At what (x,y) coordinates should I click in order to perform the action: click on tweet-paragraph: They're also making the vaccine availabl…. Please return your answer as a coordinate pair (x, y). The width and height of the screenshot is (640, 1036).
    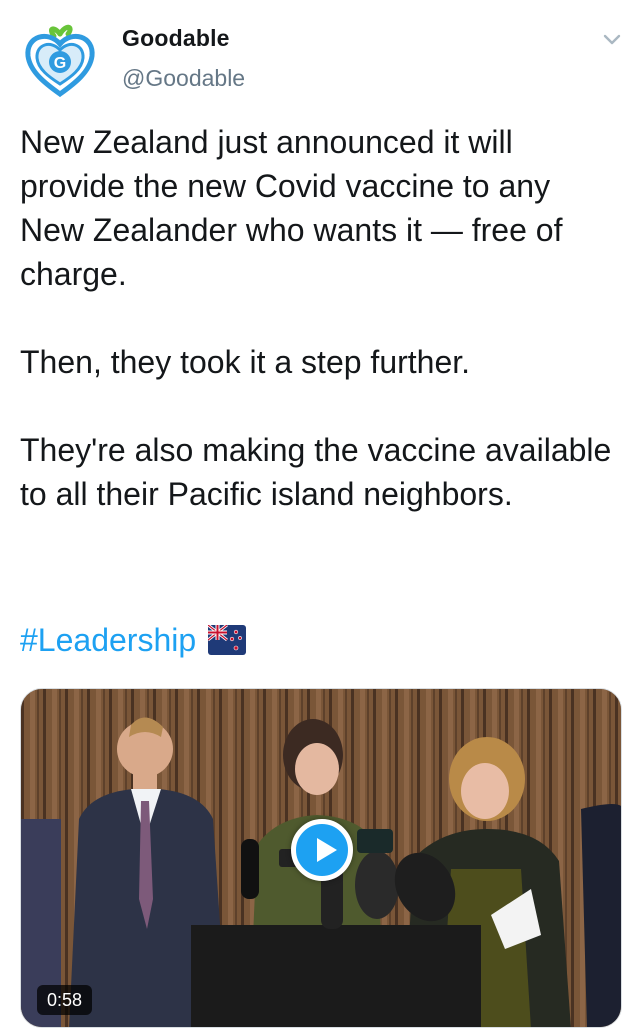
    Looking at the image, I should click on (316, 472).